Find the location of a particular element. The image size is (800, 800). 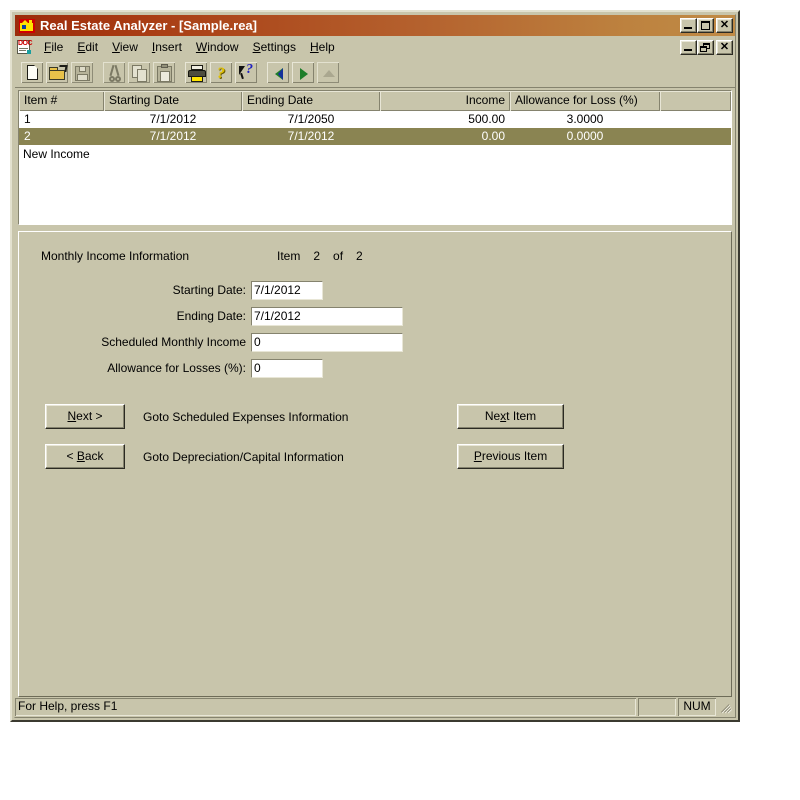

menu-item-insert: Insert is located at coordinates (167, 47).